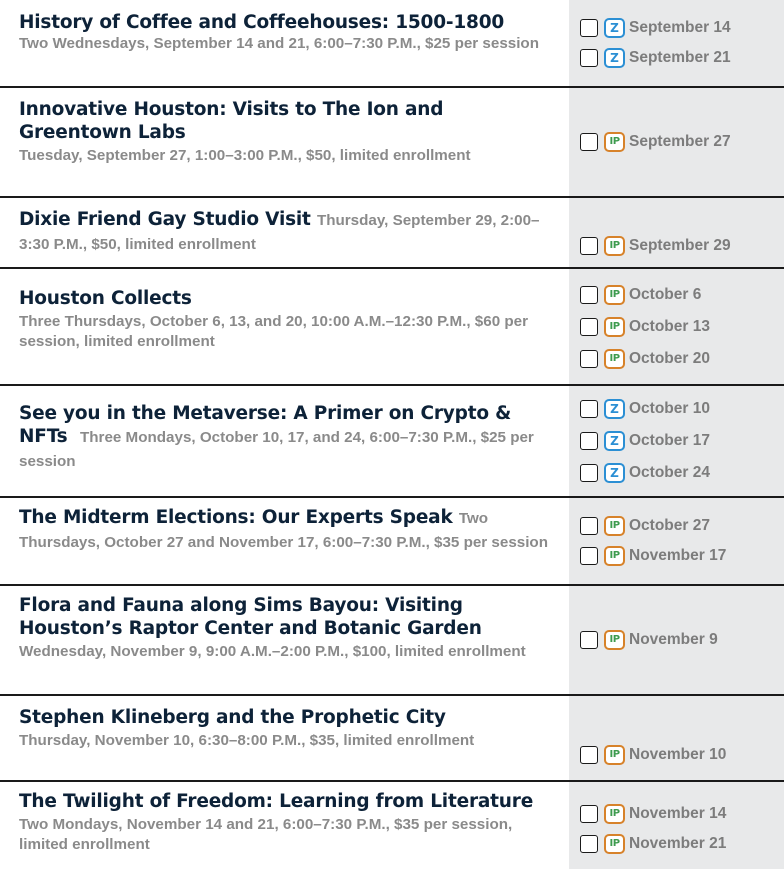  I want to click on session-option: IP October 20, so click(682, 359).